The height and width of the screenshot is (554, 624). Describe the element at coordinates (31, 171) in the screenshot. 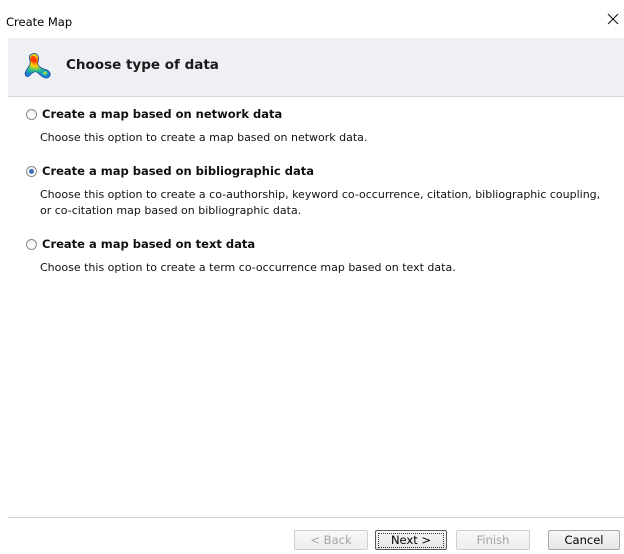

I see `radio-bibliographic-data` at that location.